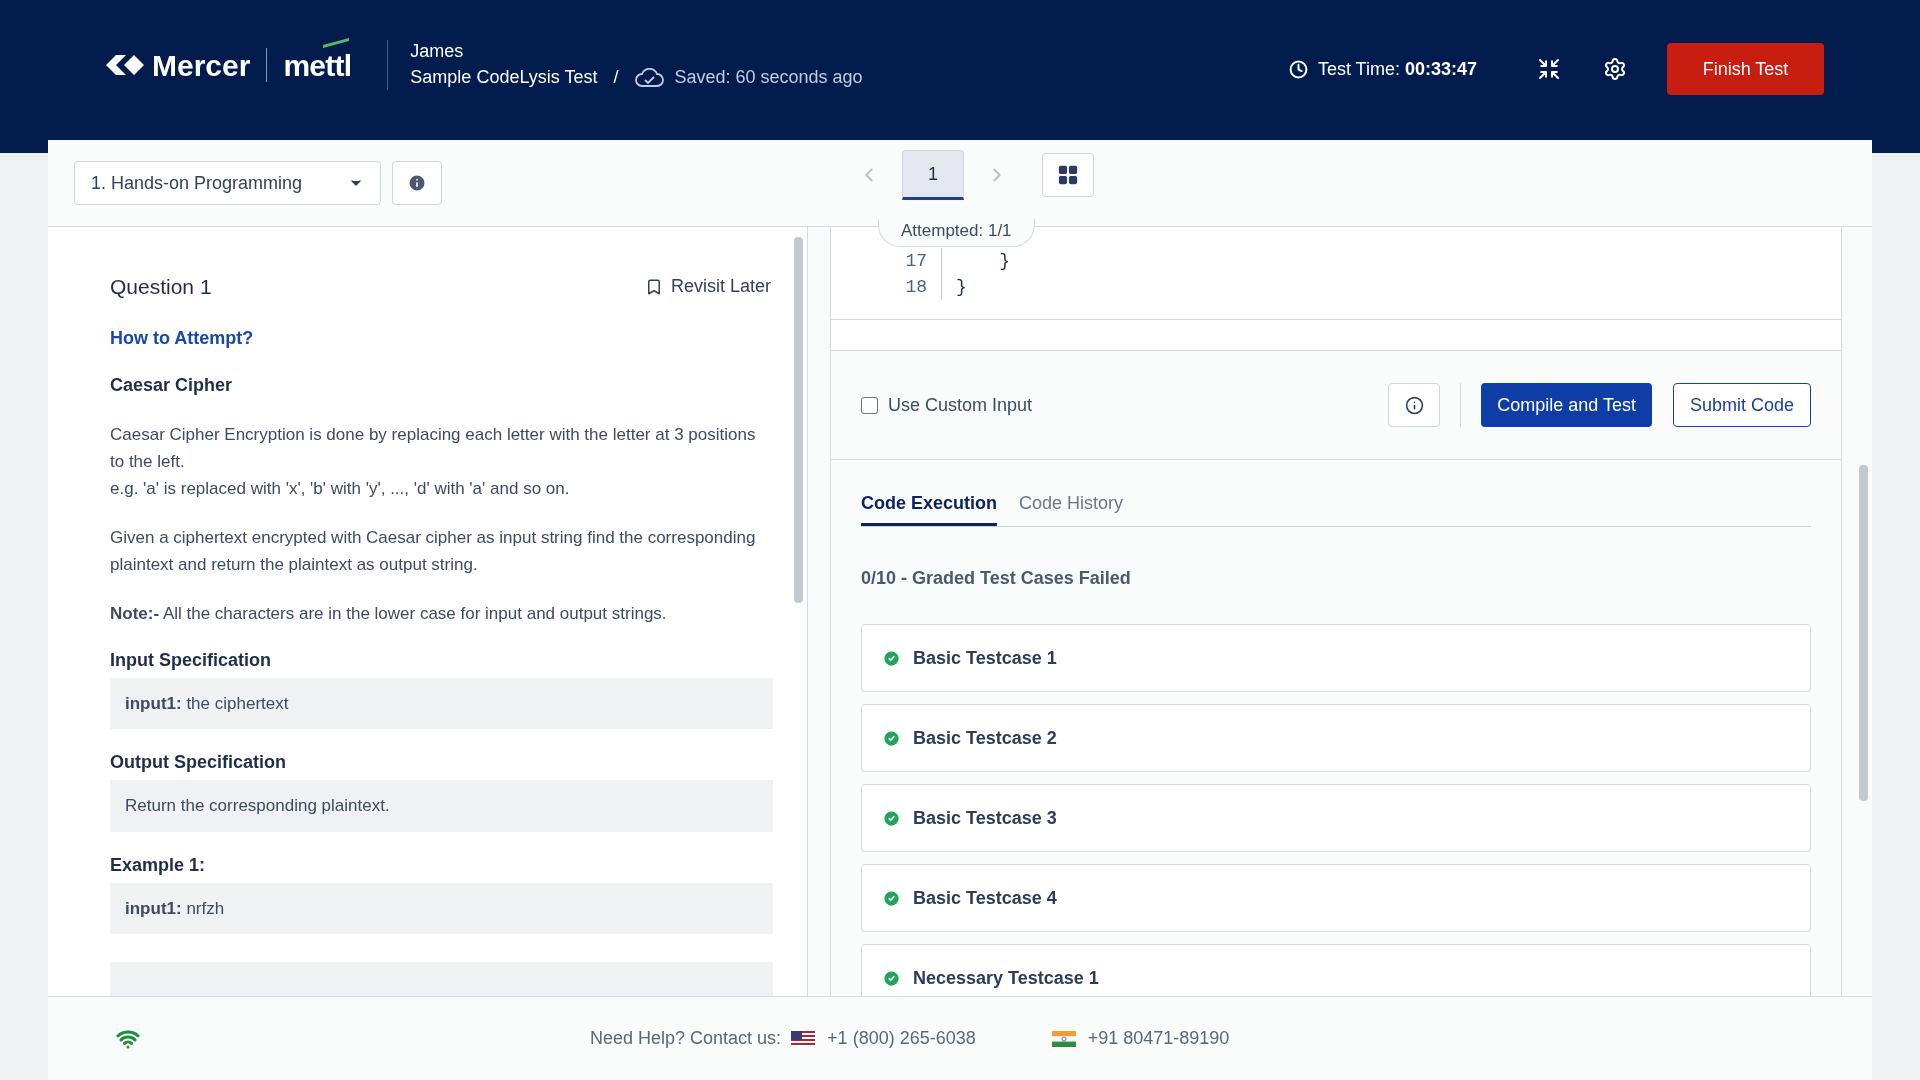 This screenshot has height=1080, width=1920. Describe the element at coordinates (1071, 508) in the screenshot. I see `results-tab: Code History` at that location.